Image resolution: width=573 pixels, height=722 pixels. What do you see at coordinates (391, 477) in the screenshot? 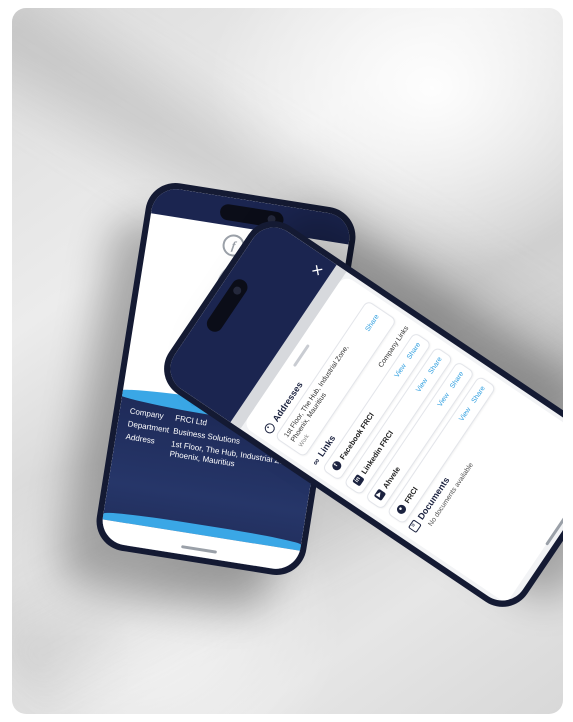
I see `link-label: Ahvele` at bounding box center [391, 477].